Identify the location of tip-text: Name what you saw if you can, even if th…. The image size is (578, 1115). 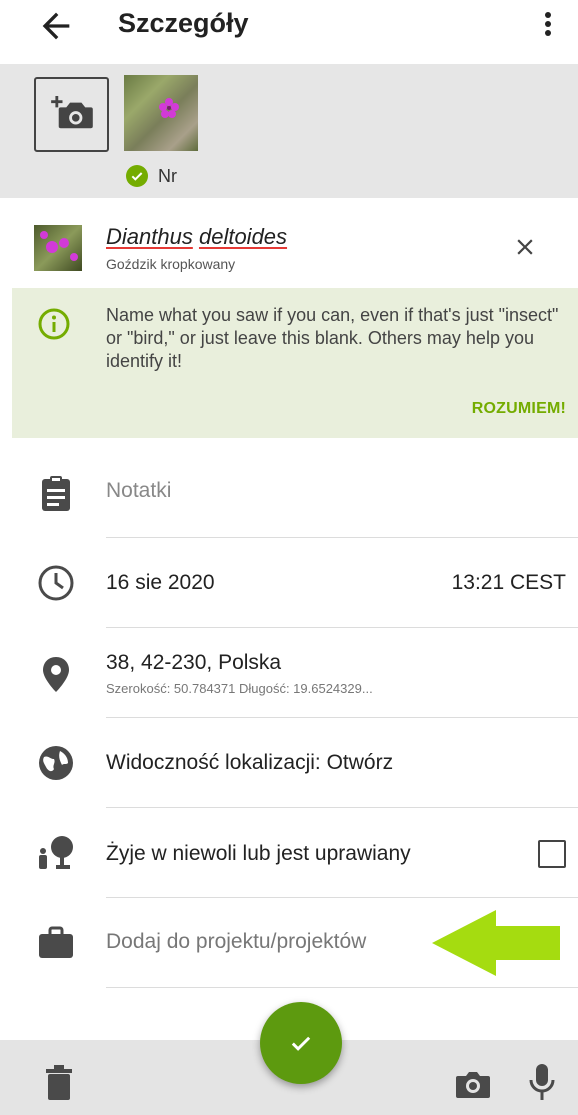
(332, 338).